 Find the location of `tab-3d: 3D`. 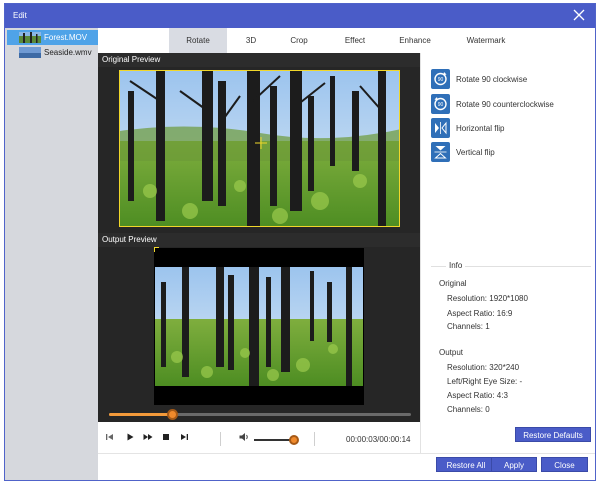

tab-3d: 3D is located at coordinates (251, 40).